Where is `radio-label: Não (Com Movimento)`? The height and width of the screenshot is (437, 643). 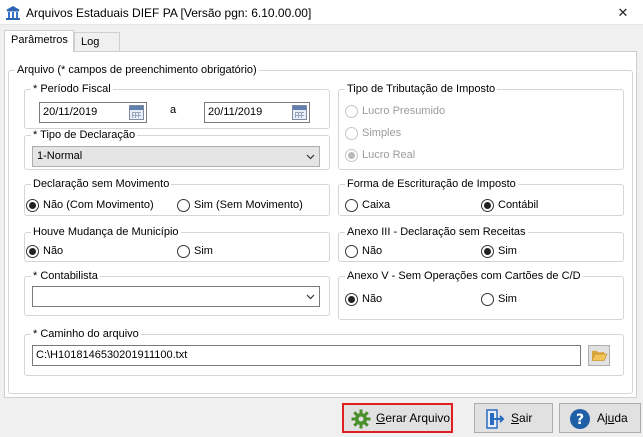 radio-label: Não (Com Movimento) is located at coordinates (98, 205).